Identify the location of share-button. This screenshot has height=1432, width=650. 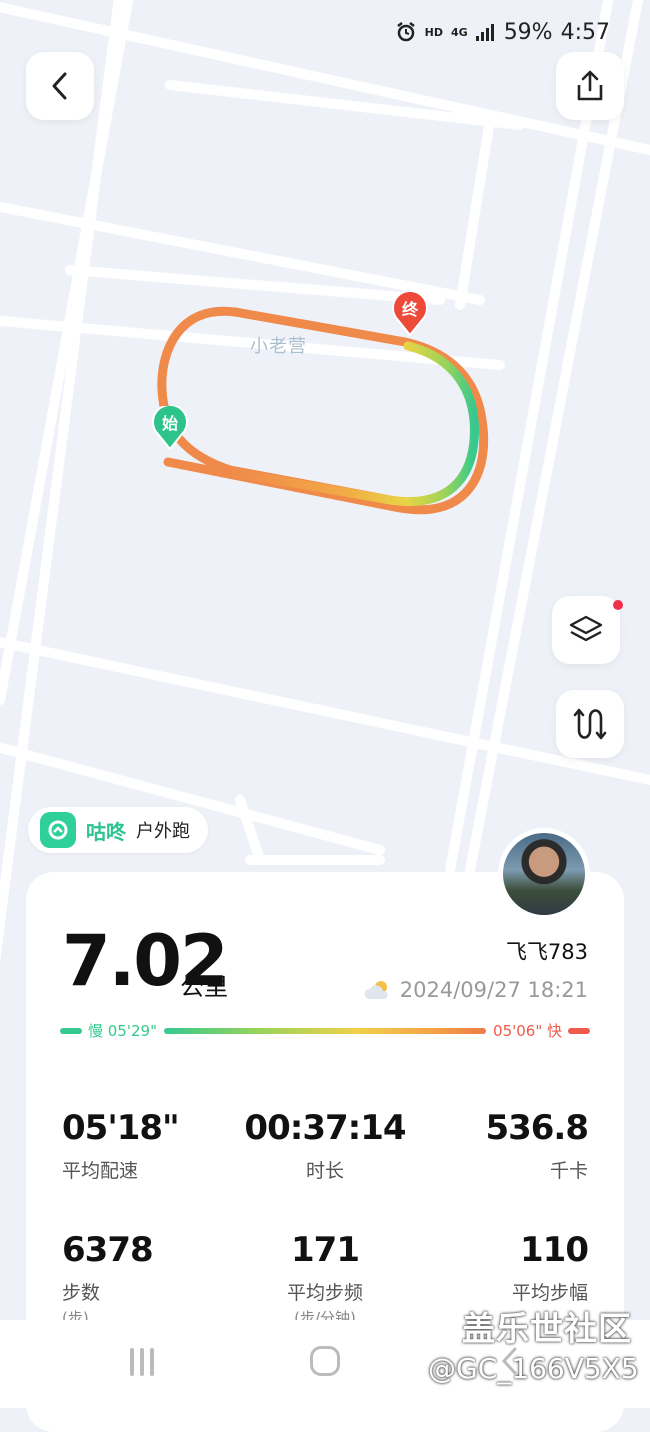
(590, 86).